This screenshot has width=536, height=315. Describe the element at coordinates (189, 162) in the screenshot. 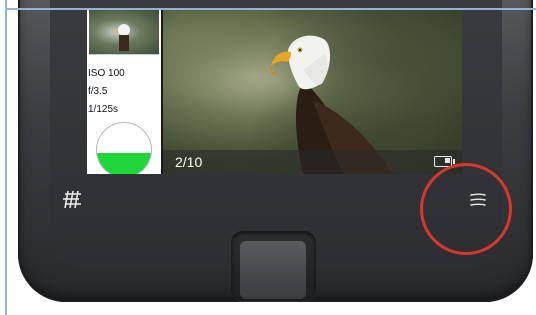

I see `image-counter: 2/10` at that location.